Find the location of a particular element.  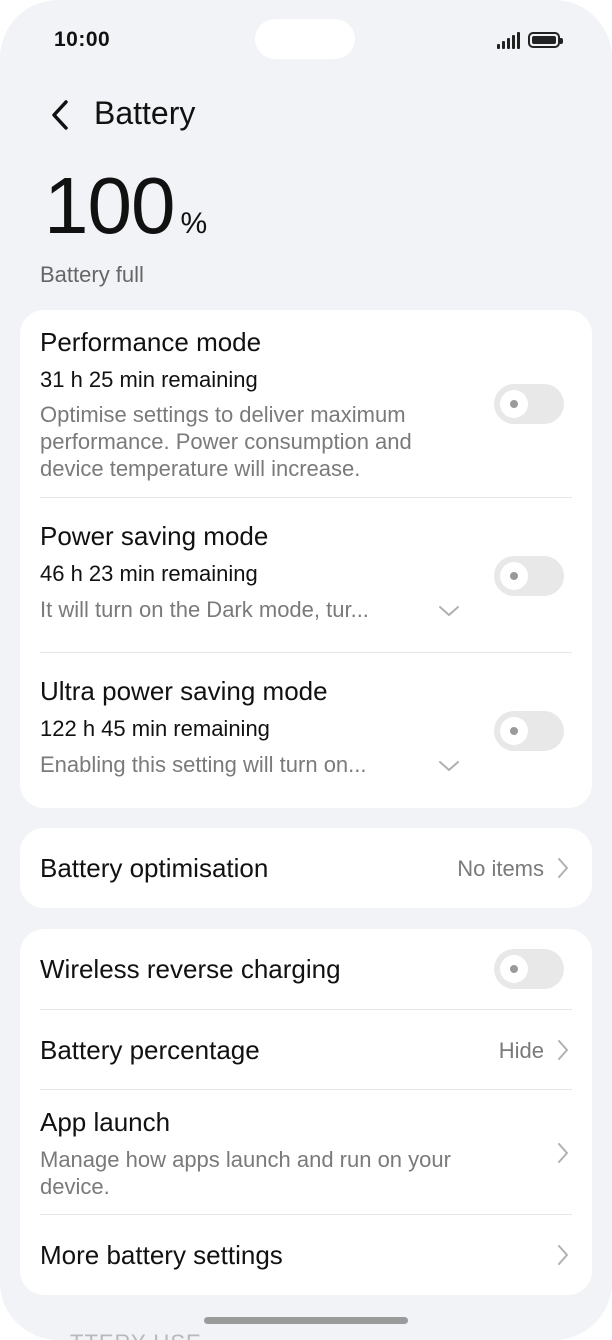

percent-symbol: % is located at coordinates (194, 223).